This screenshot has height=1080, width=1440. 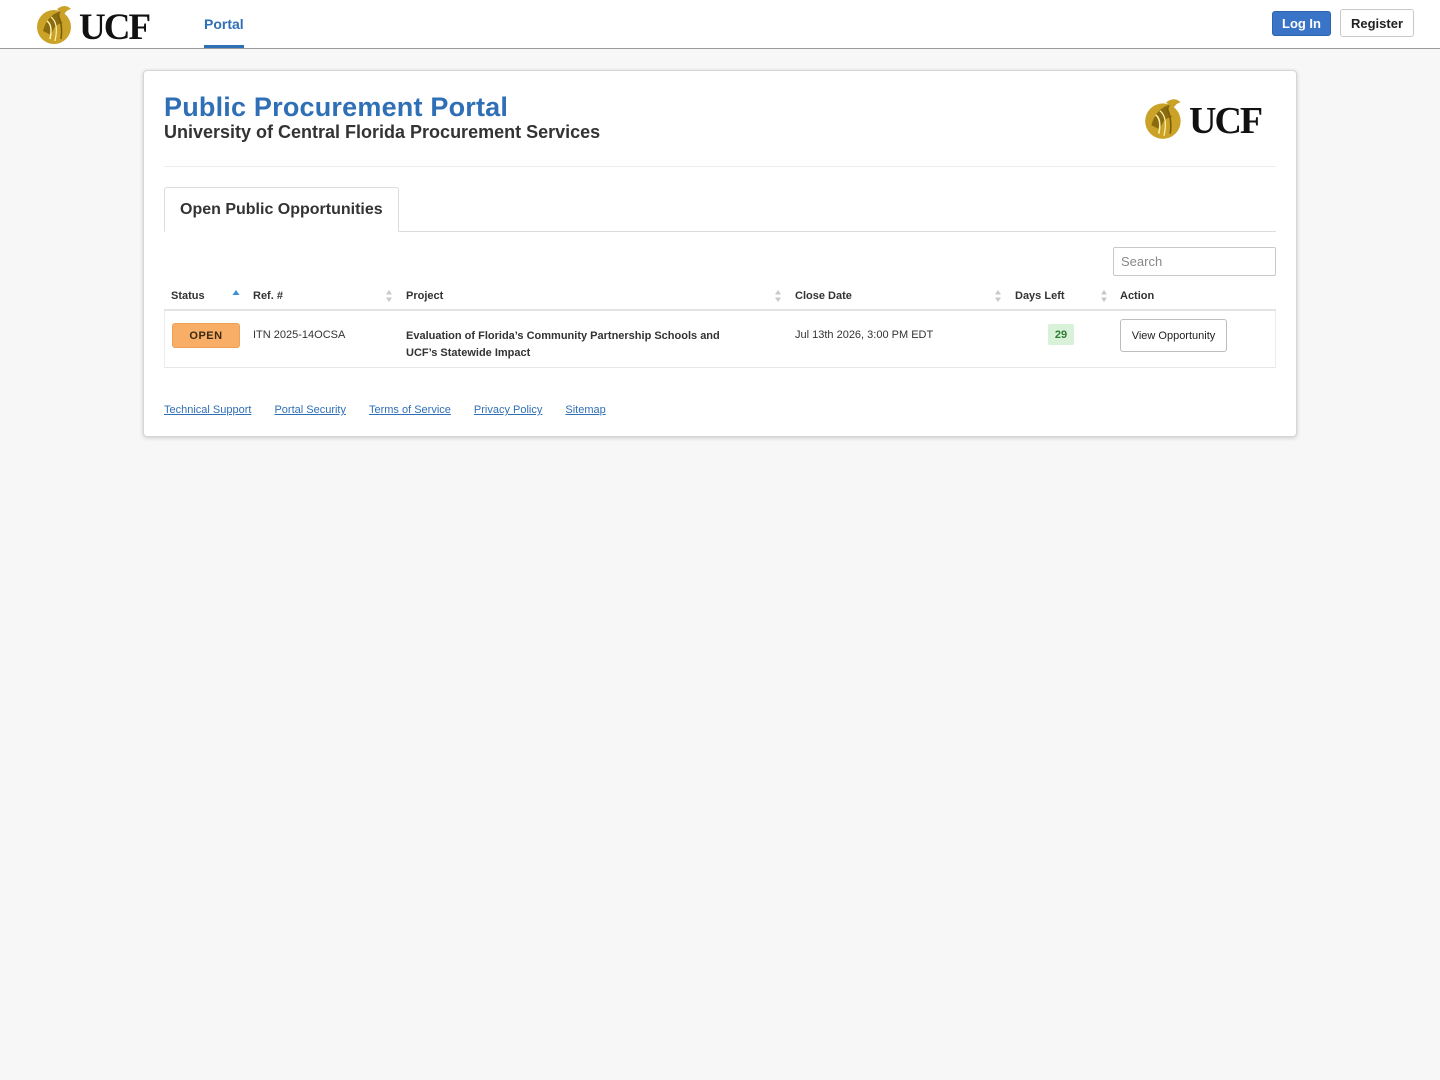 What do you see at coordinates (188, 296) in the screenshot?
I see `column-header-status: Status` at bounding box center [188, 296].